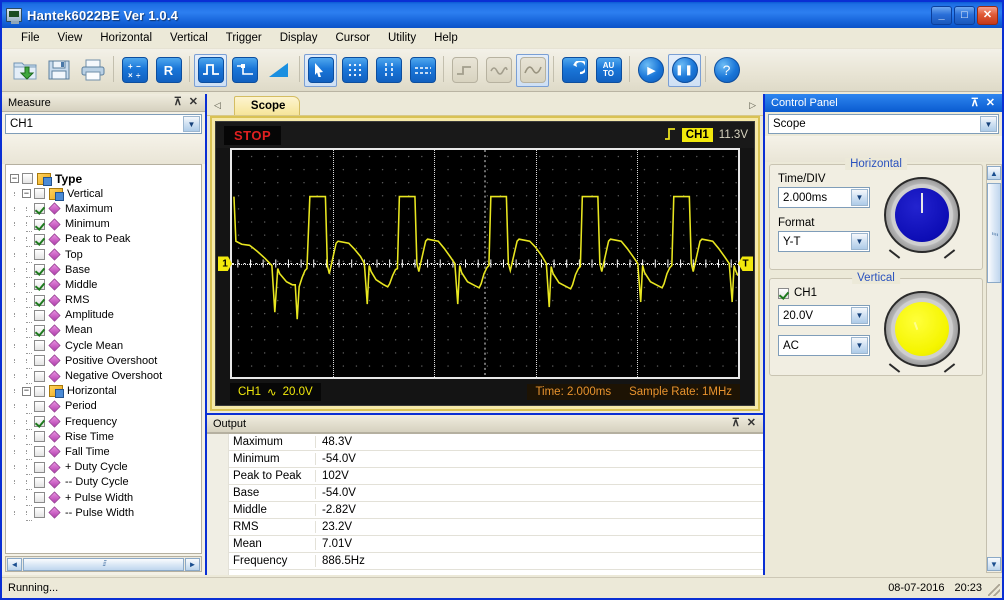 This screenshot has height=600, width=1004. Describe the element at coordinates (103, 452) in the screenshot. I see `tree-item: Fall Time` at that location.